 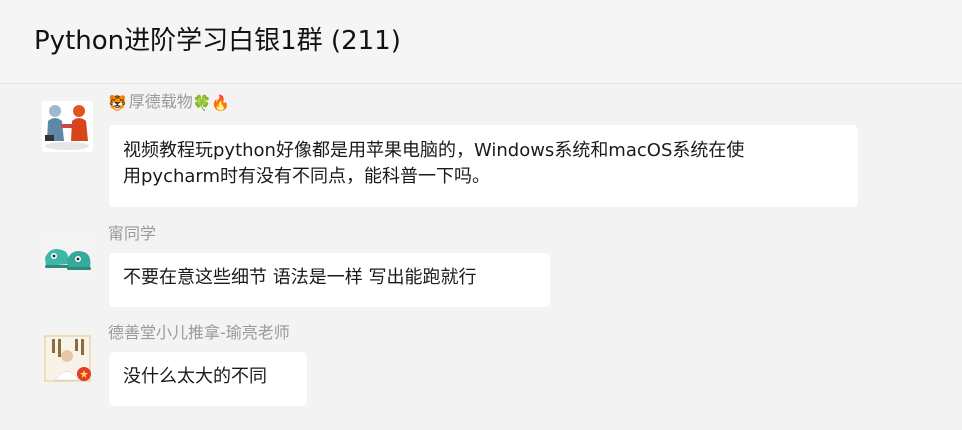 What do you see at coordinates (217, 38) in the screenshot?
I see `chat-title: Python进阶学习白银1群 (211)` at bounding box center [217, 38].